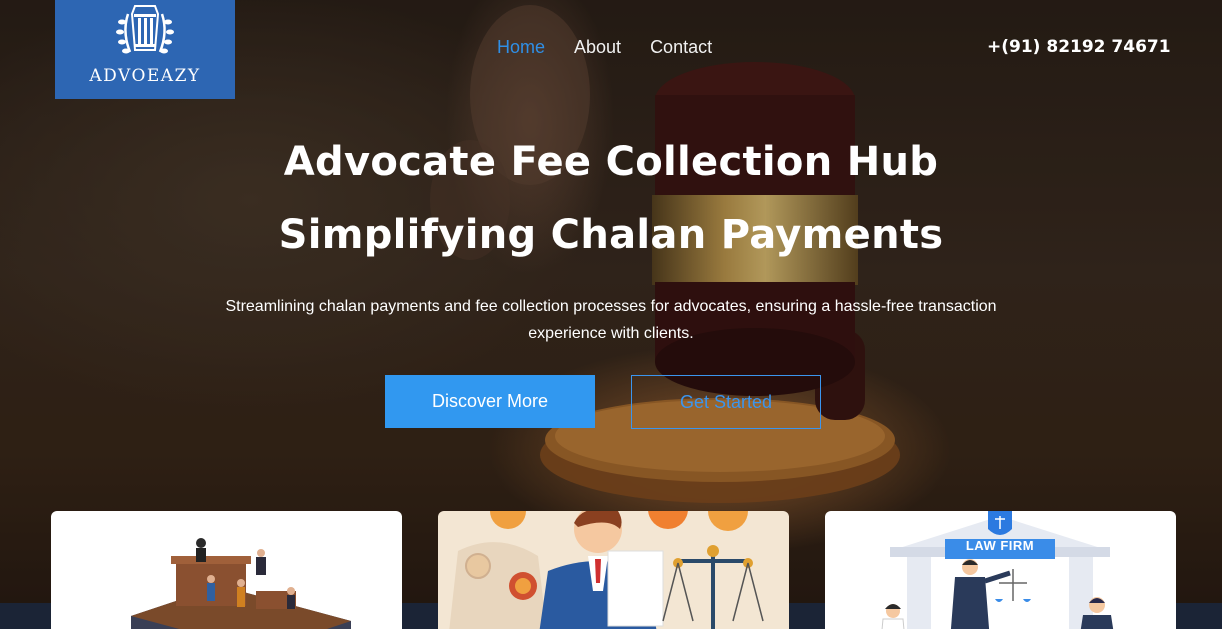 This screenshot has width=1222, height=629. What do you see at coordinates (1000, 545) in the screenshot?
I see `law-firm-sign: LAW FIRM` at bounding box center [1000, 545].